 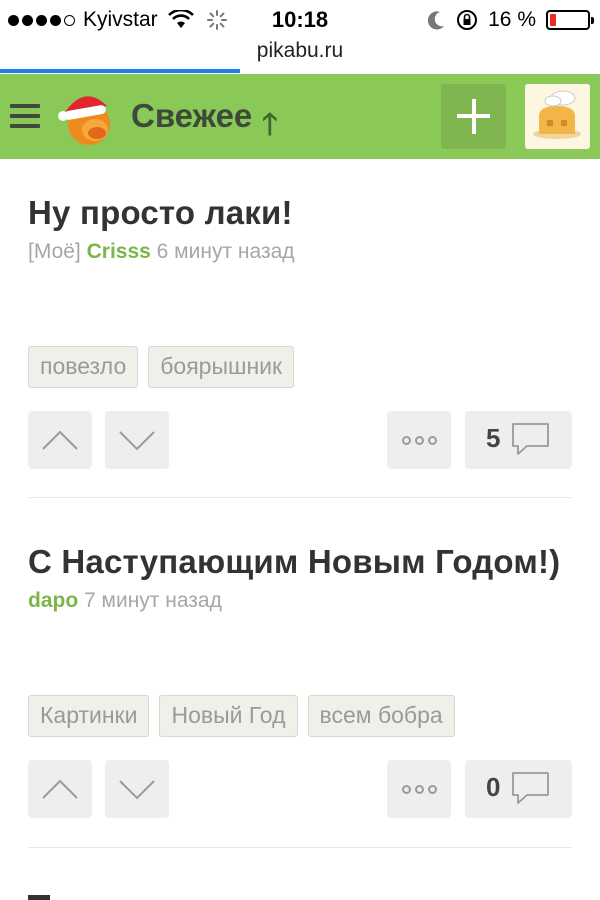 What do you see at coordinates (53, 600) in the screenshot?
I see `post-author: dapo` at bounding box center [53, 600].